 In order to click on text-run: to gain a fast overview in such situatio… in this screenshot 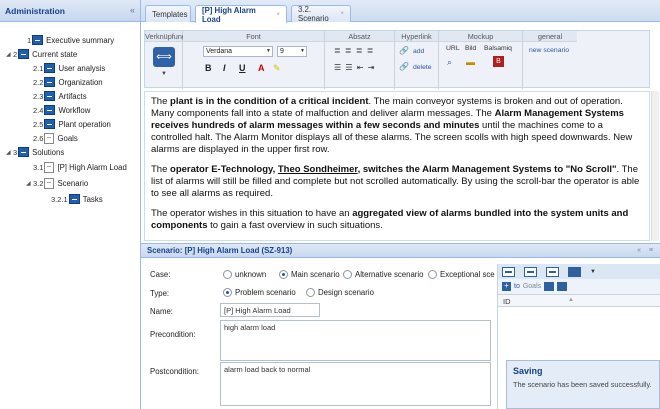, I will do `click(295, 225)`.